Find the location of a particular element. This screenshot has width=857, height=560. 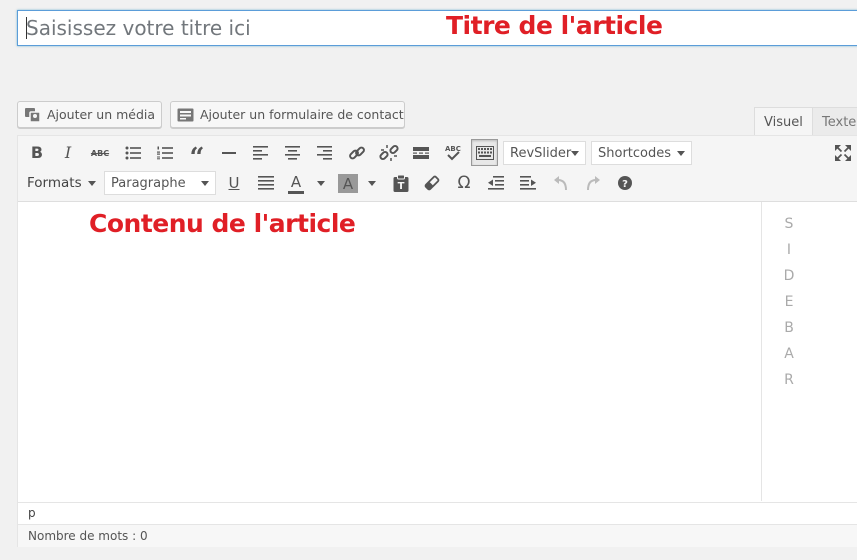

element-path-label: p is located at coordinates (32, 513).